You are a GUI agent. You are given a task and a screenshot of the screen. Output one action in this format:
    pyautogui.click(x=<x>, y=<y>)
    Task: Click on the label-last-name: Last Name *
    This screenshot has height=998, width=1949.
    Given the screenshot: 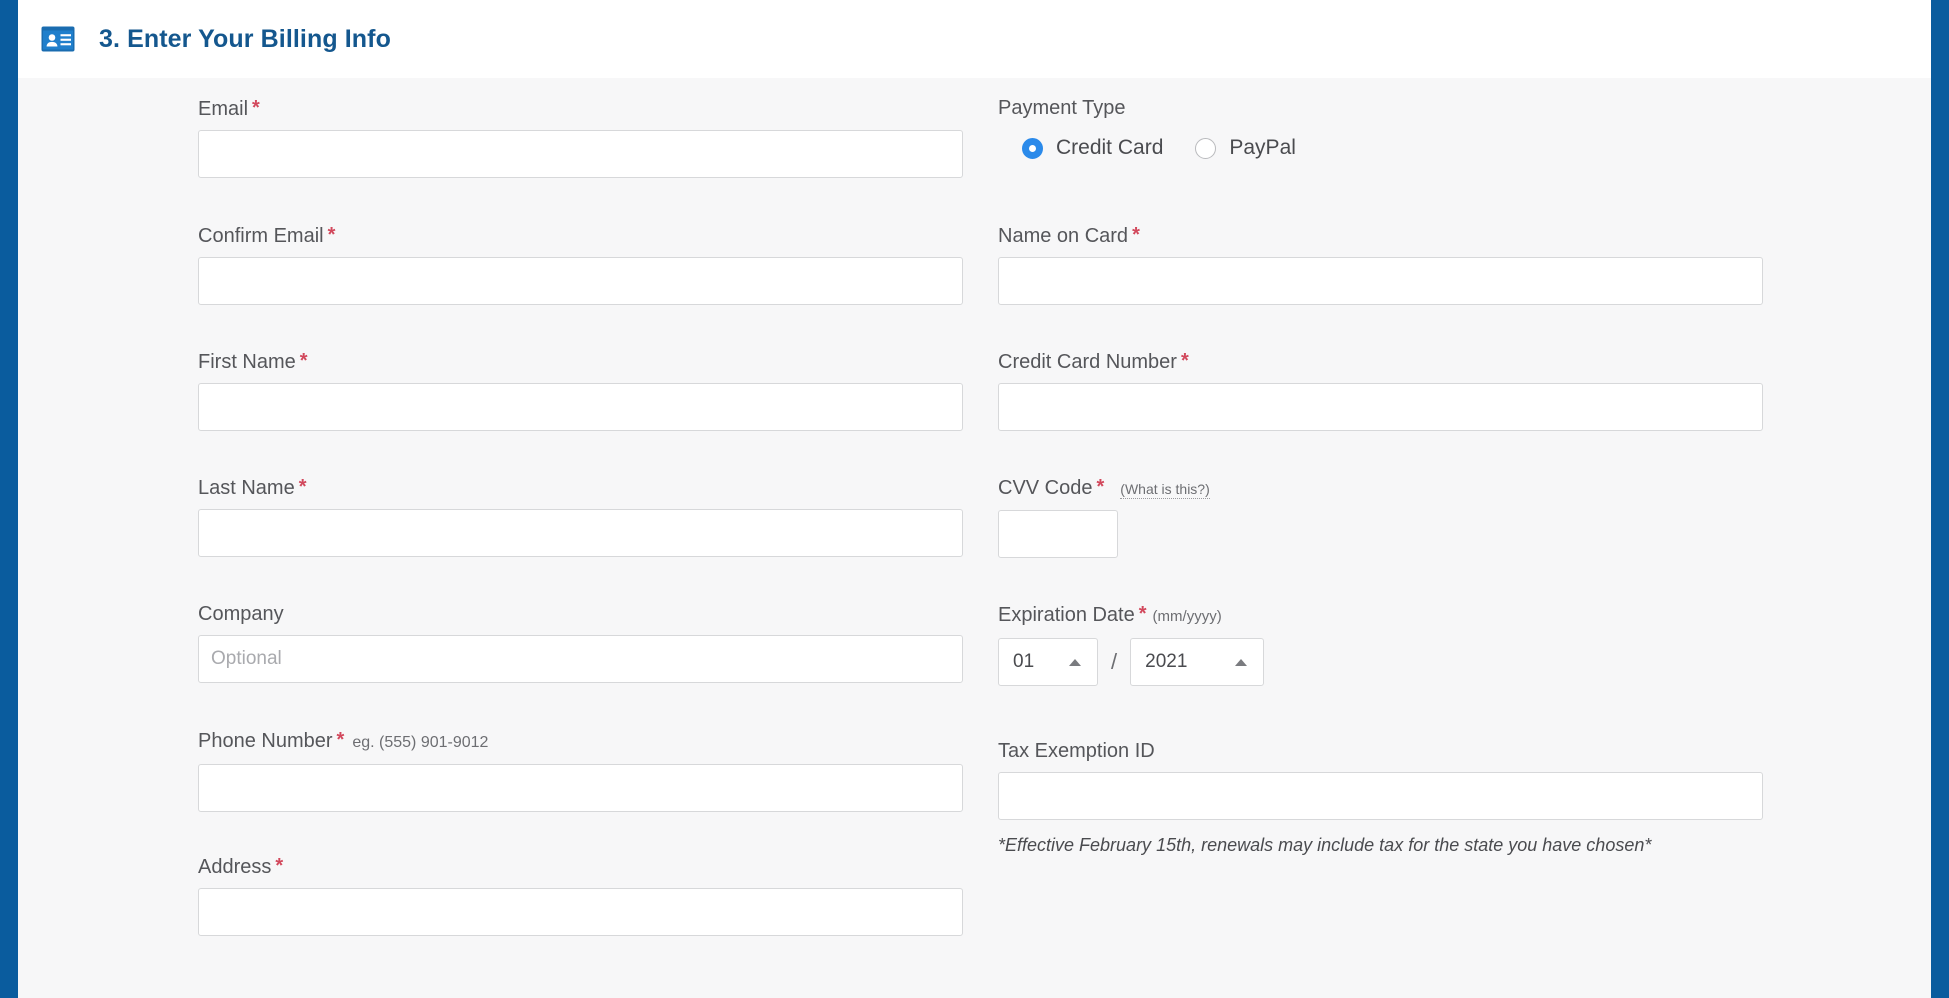 What is the action you would take?
    pyautogui.click(x=252, y=487)
    